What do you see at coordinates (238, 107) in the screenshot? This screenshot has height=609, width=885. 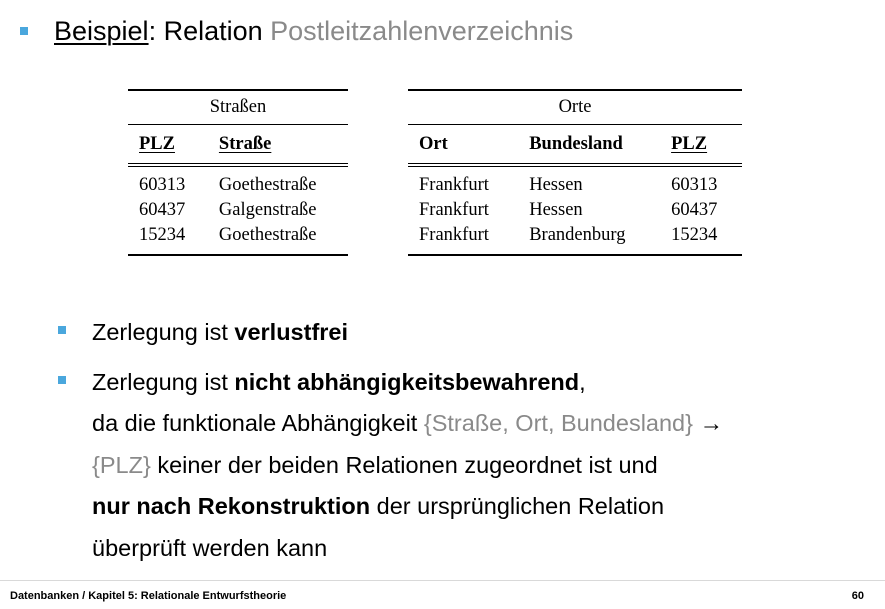 I see `table-caption: Straßen` at bounding box center [238, 107].